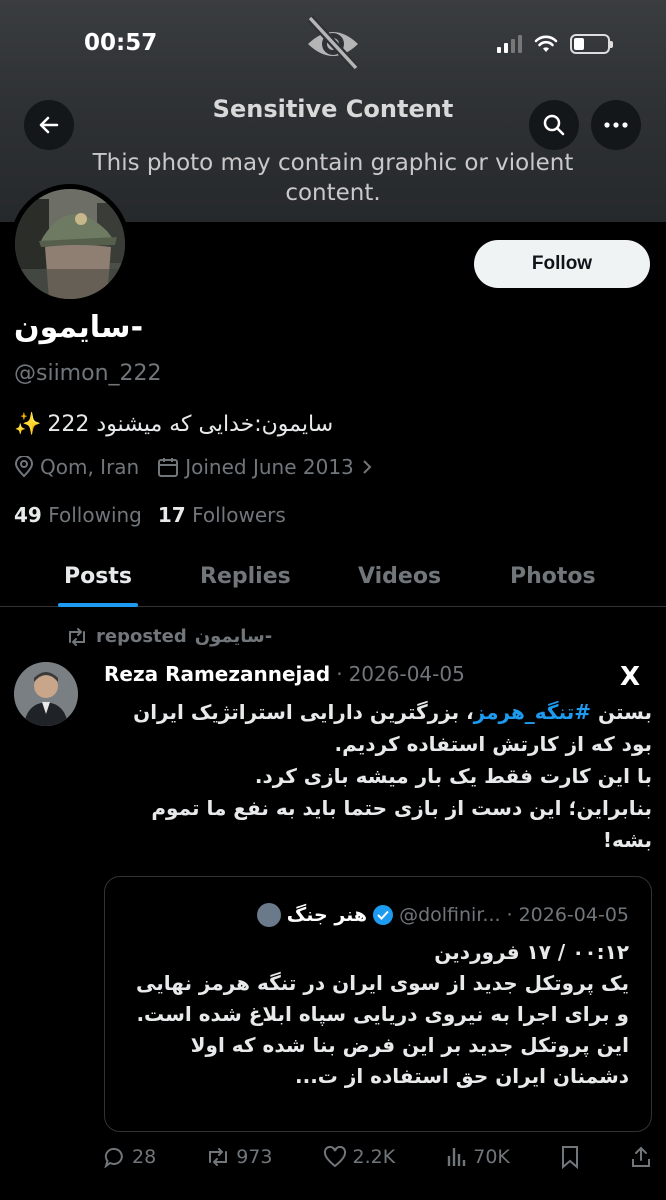 The height and width of the screenshot is (1200, 666). I want to click on followers-link: 17 Followers, so click(222, 515).